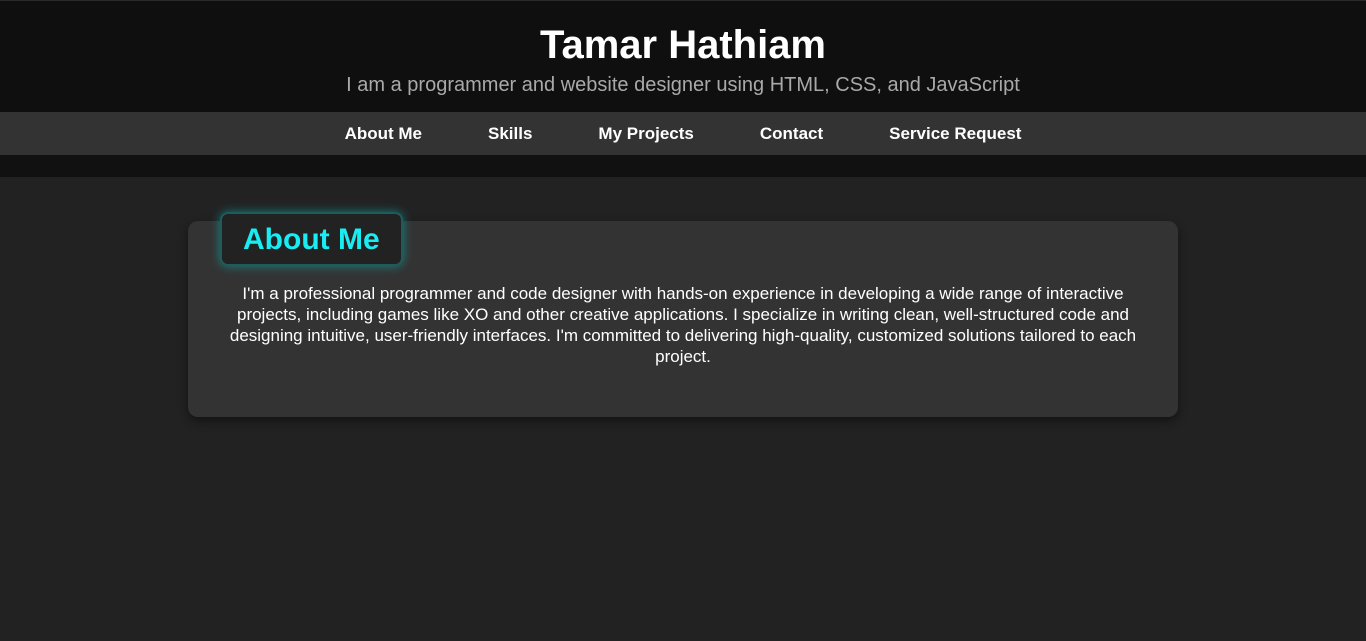 The width and height of the screenshot is (1366, 641). What do you see at coordinates (510, 134) in the screenshot?
I see `nav-item-skills: Skills` at bounding box center [510, 134].